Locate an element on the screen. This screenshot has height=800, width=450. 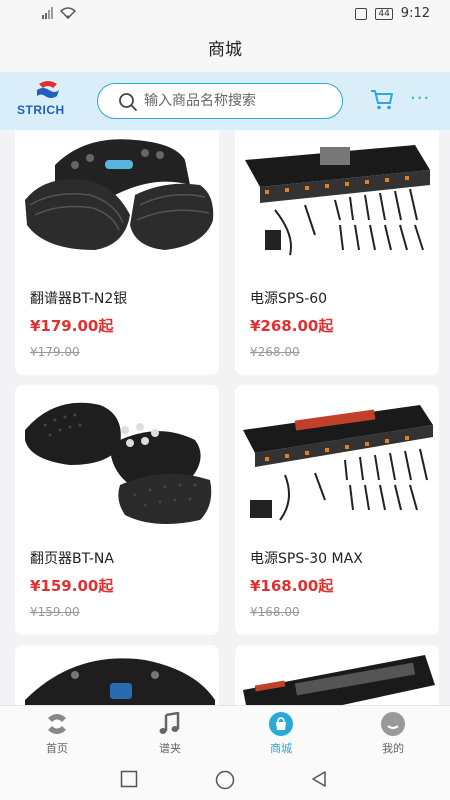
search-input is located at coordinates (239, 101).